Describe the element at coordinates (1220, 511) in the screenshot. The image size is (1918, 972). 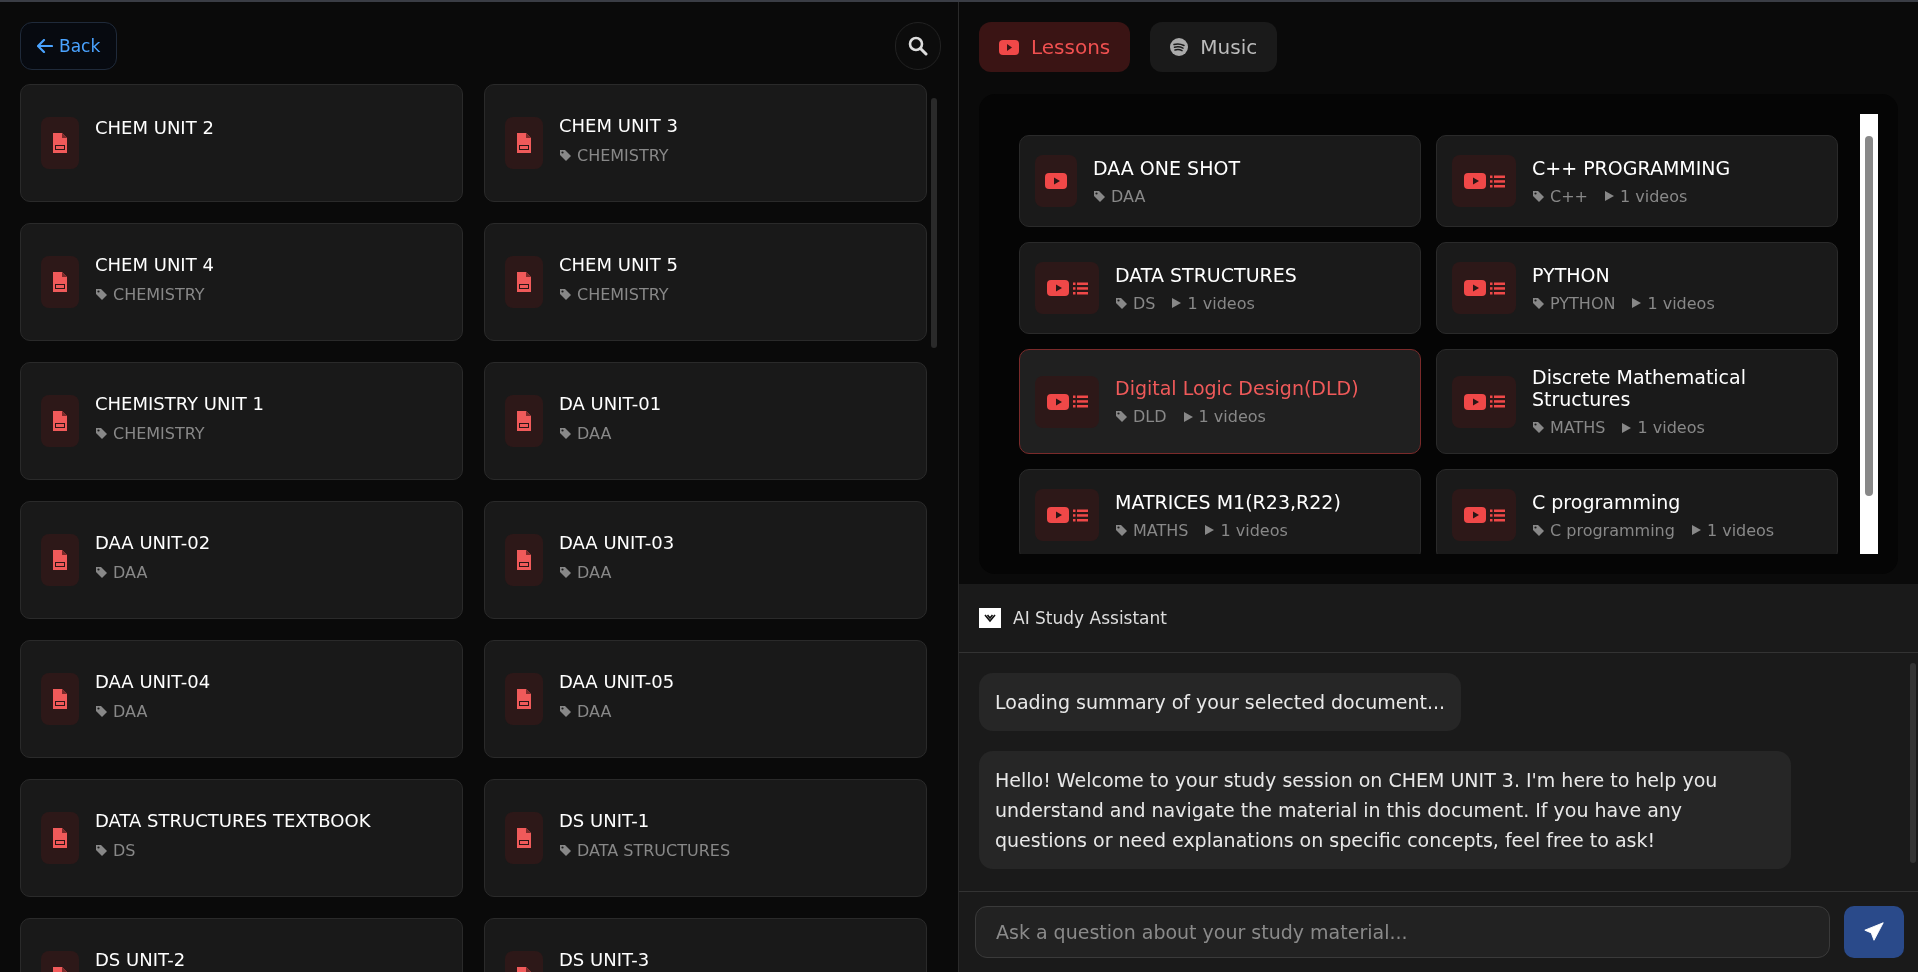
I see `lesson-card: MATRICES M1(R23,R22) MATHS 1 videos` at that location.